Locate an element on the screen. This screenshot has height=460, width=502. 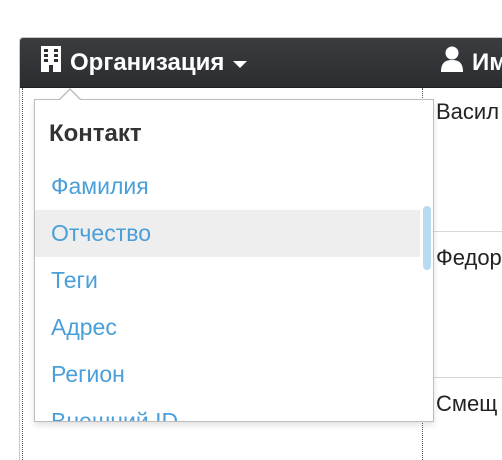
dropdown-scrollbar is located at coordinates (427, 238).